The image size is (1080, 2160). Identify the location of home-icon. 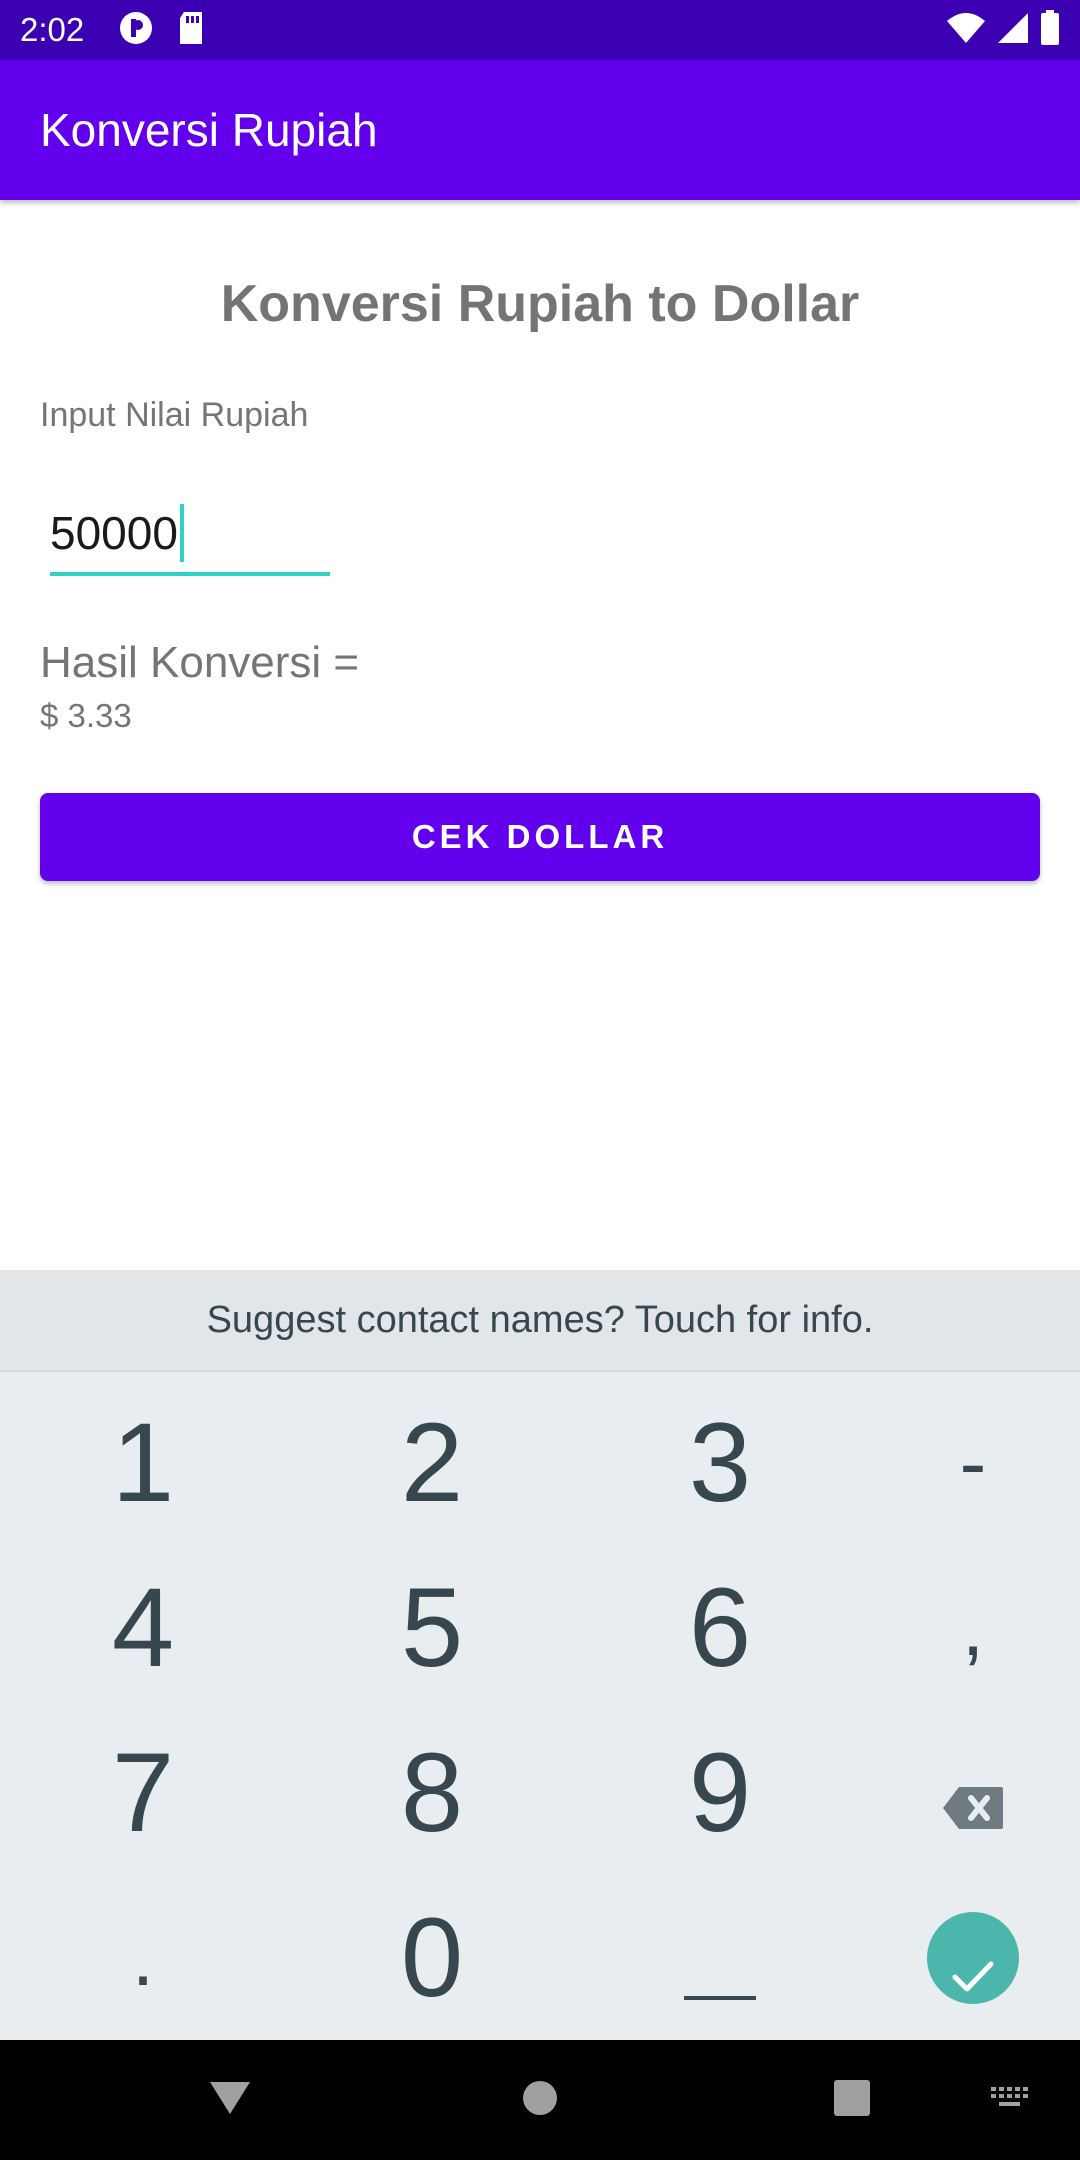
(540, 2100).